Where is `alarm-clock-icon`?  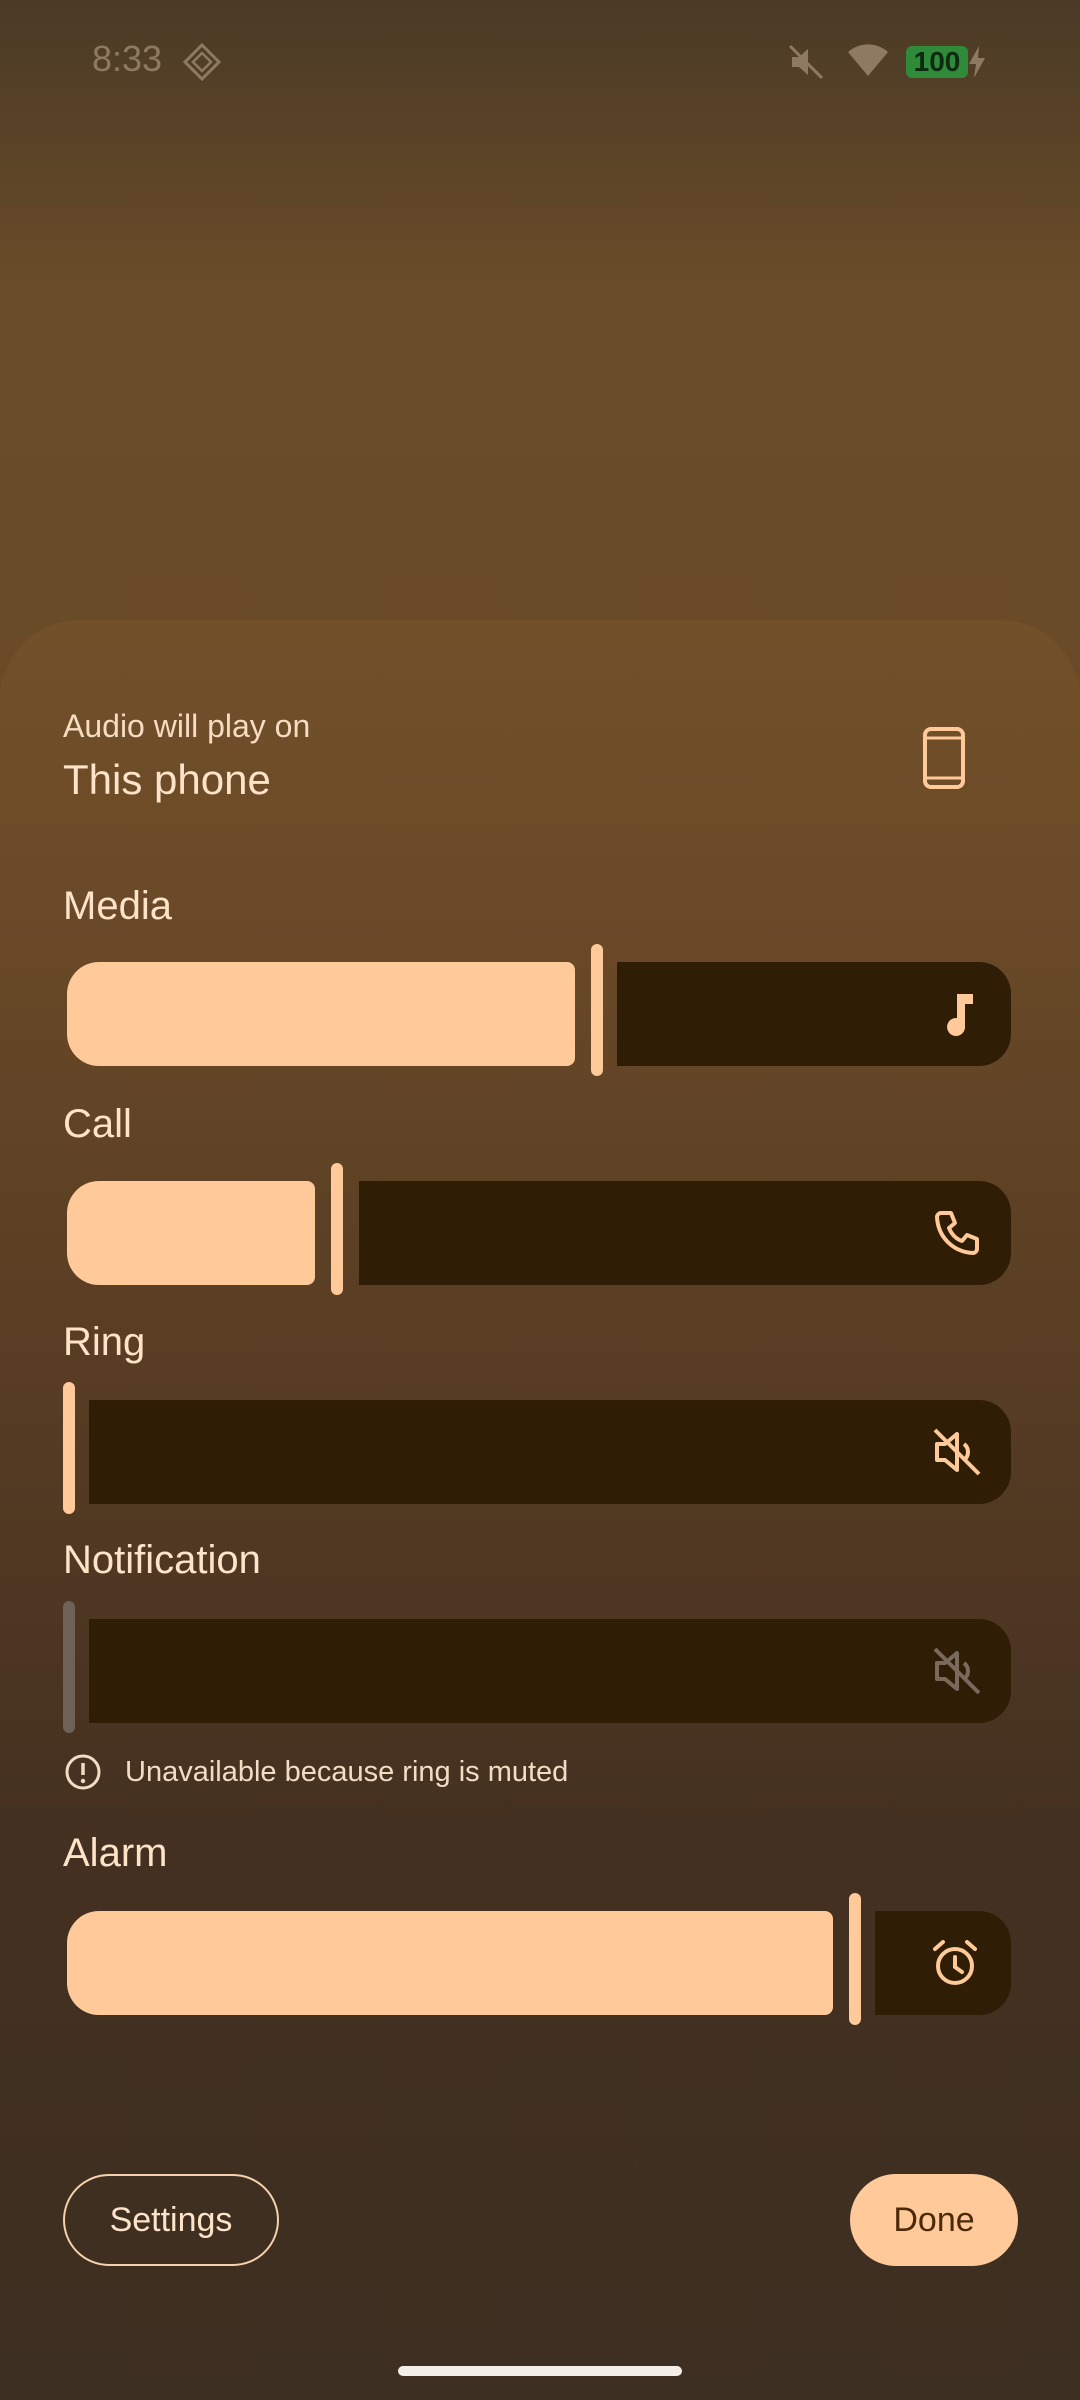 alarm-clock-icon is located at coordinates (955, 1962).